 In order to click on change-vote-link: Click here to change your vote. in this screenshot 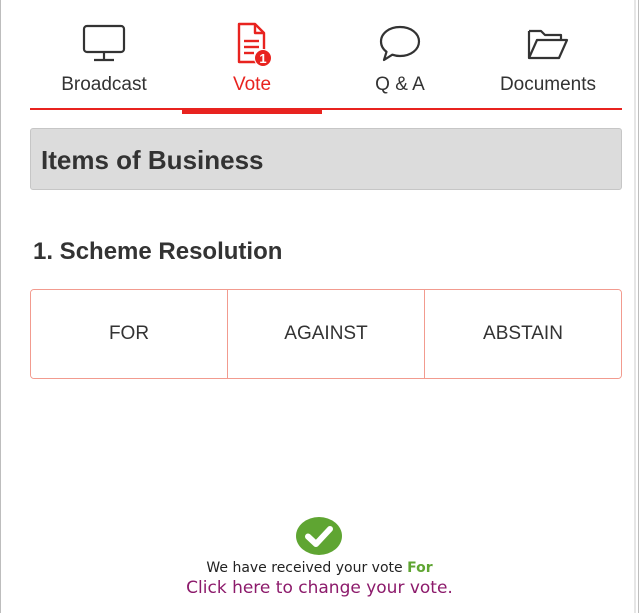, I will do `click(319, 588)`.